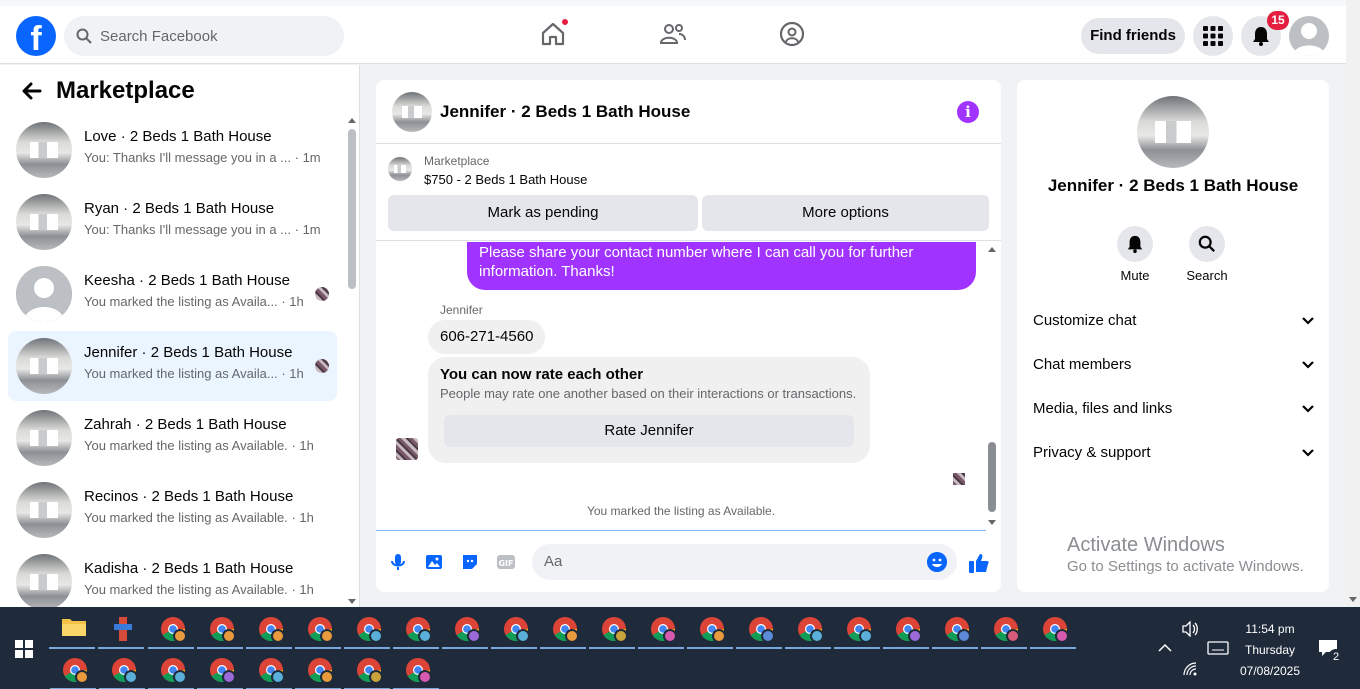  What do you see at coordinates (187, 280) in the screenshot?
I see `conversation-title: Keesha · 2 Beds 1 Bath House` at bounding box center [187, 280].